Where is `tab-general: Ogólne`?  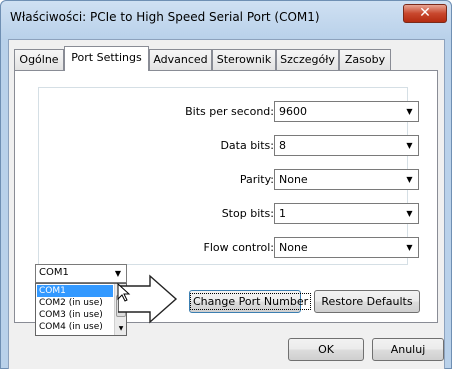 tab-general: Ogólne is located at coordinates (39, 59).